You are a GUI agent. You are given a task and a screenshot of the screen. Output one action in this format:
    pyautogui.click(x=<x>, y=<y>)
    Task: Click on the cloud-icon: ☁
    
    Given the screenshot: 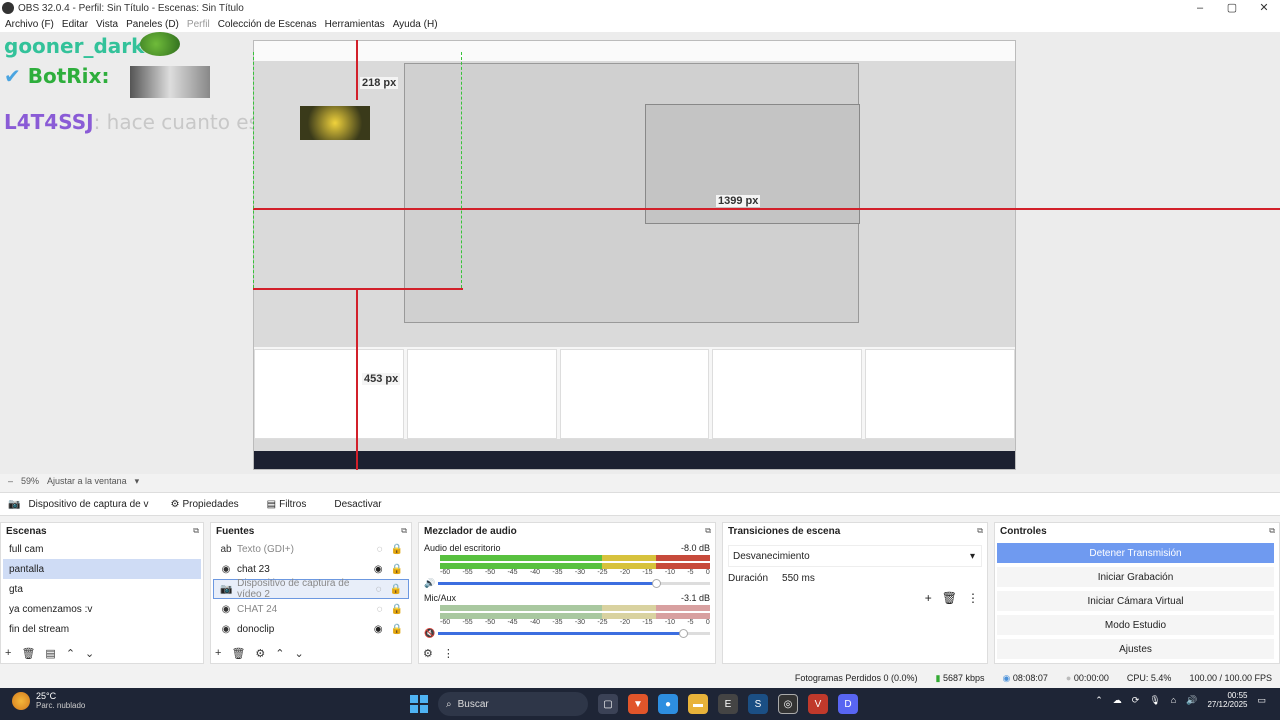 What is the action you would take?
    pyautogui.click(x=1117, y=700)
    